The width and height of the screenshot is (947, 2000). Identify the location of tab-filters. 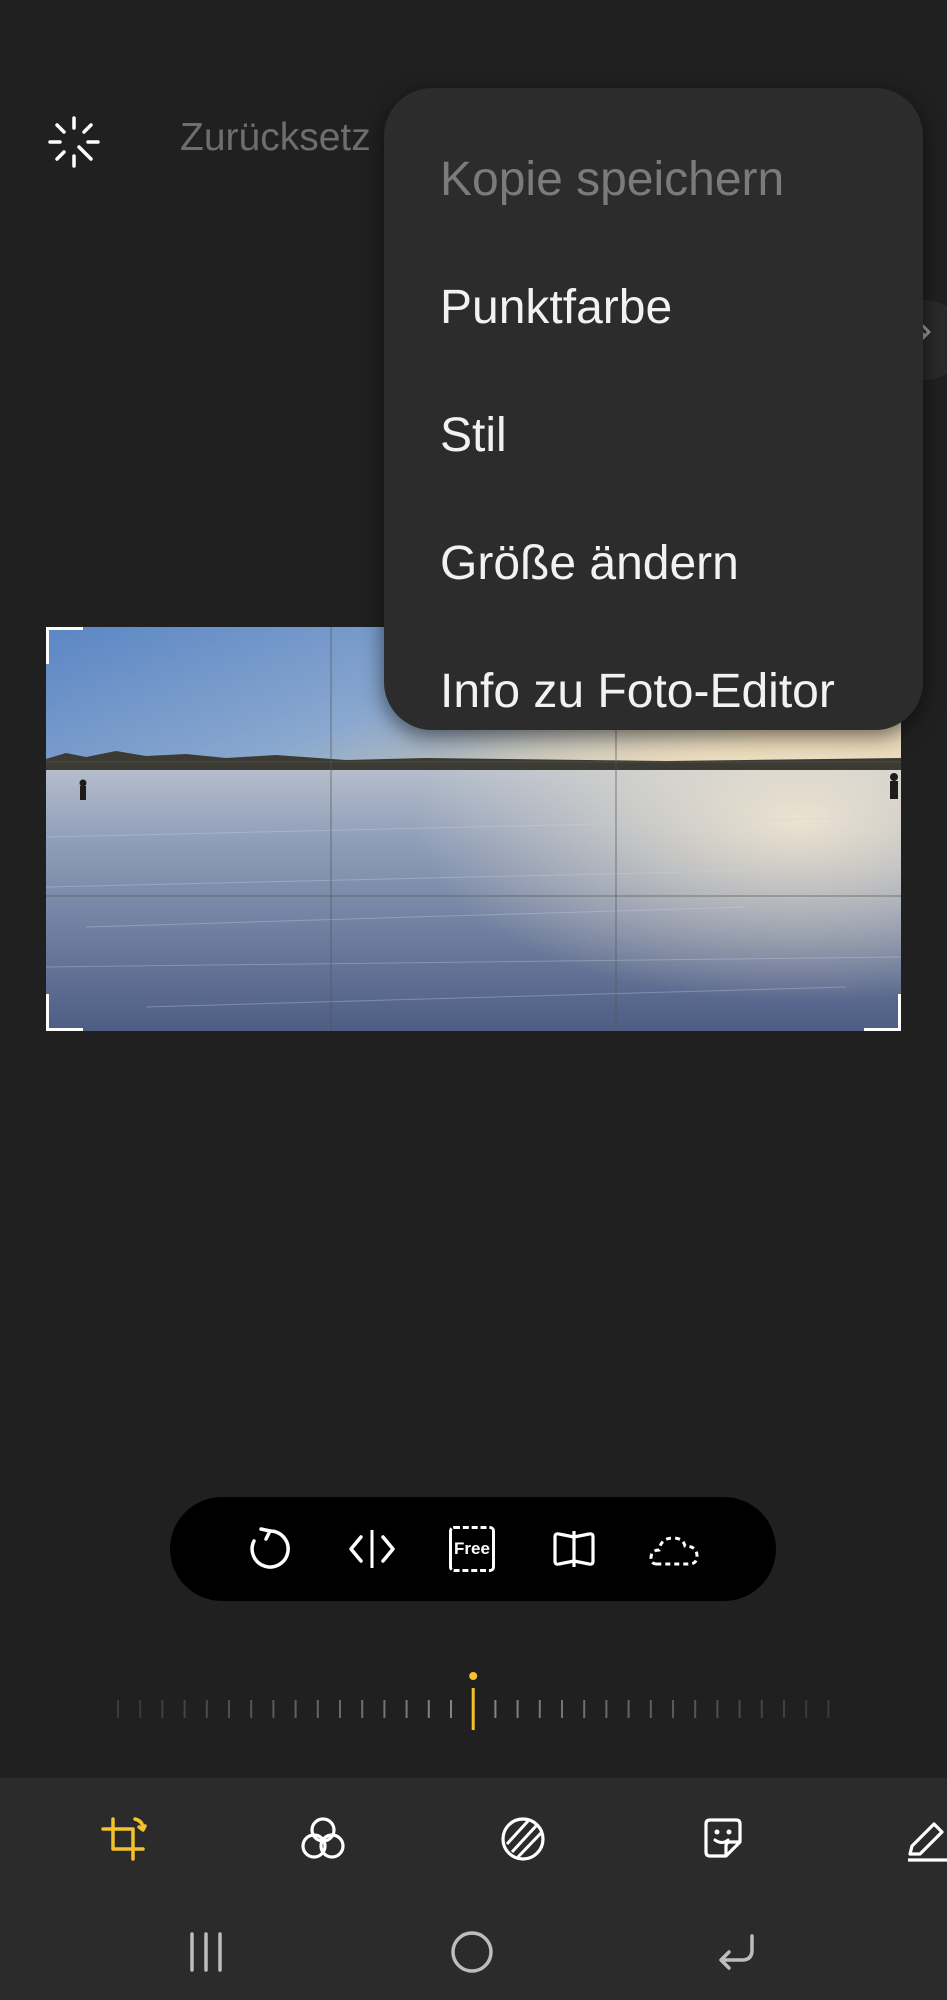
(323, 1839).